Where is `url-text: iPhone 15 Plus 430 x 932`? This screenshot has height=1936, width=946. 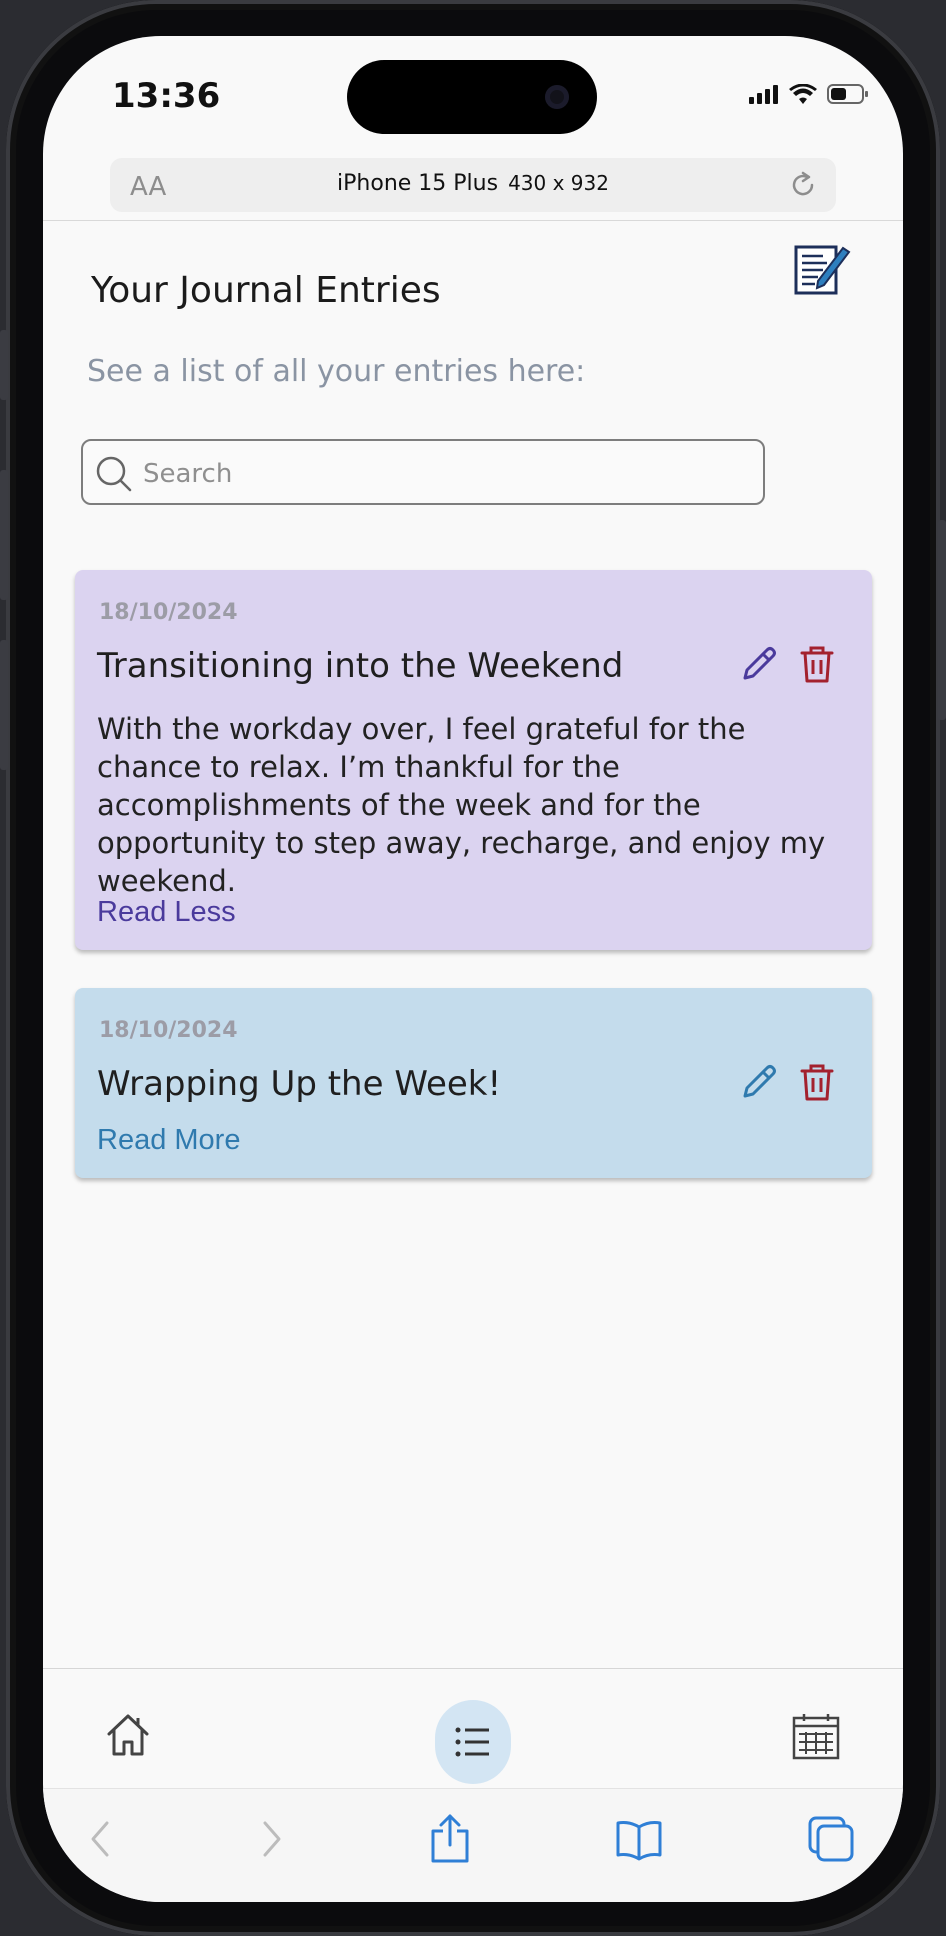
url-text: iPhone 15 Plus 430 x 932 is located at coordinates (473, 183).